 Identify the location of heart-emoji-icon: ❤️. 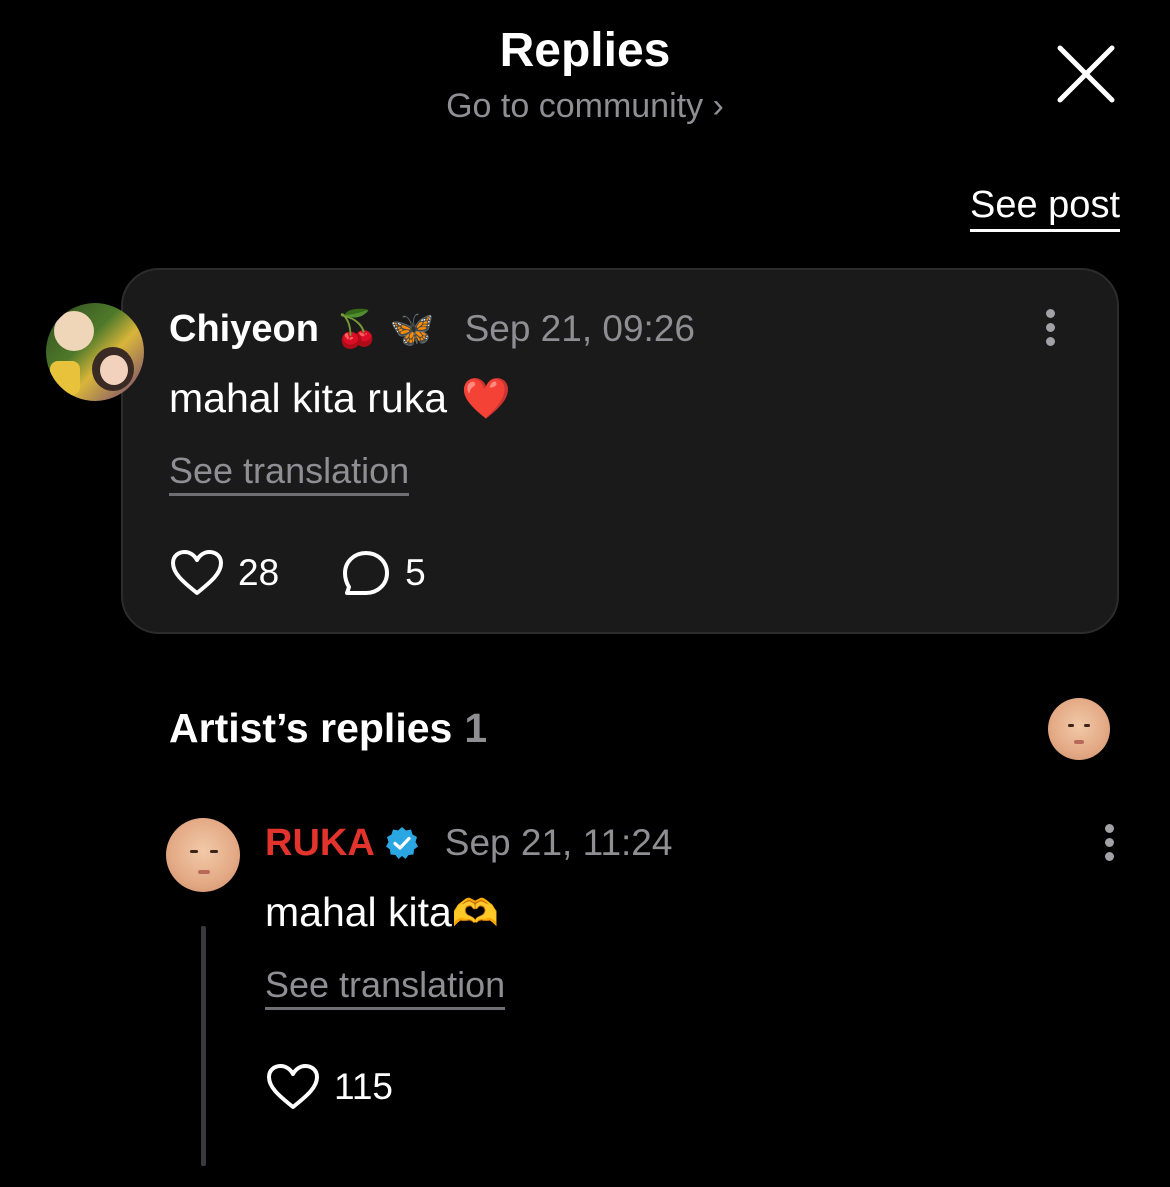
(486, 399).